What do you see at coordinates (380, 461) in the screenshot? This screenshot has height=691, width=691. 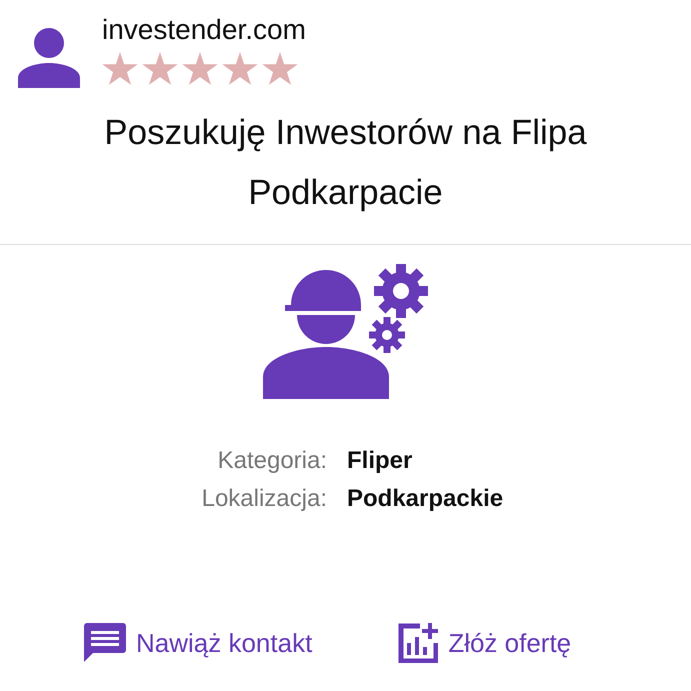 I see `detail-value: Fliper` at bounding box center [380, 461].